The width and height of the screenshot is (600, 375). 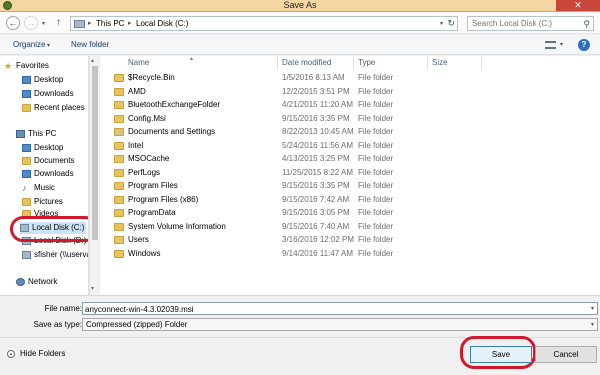 I want to click on highlight-oval-local-disk, so click(x=53, y=229).